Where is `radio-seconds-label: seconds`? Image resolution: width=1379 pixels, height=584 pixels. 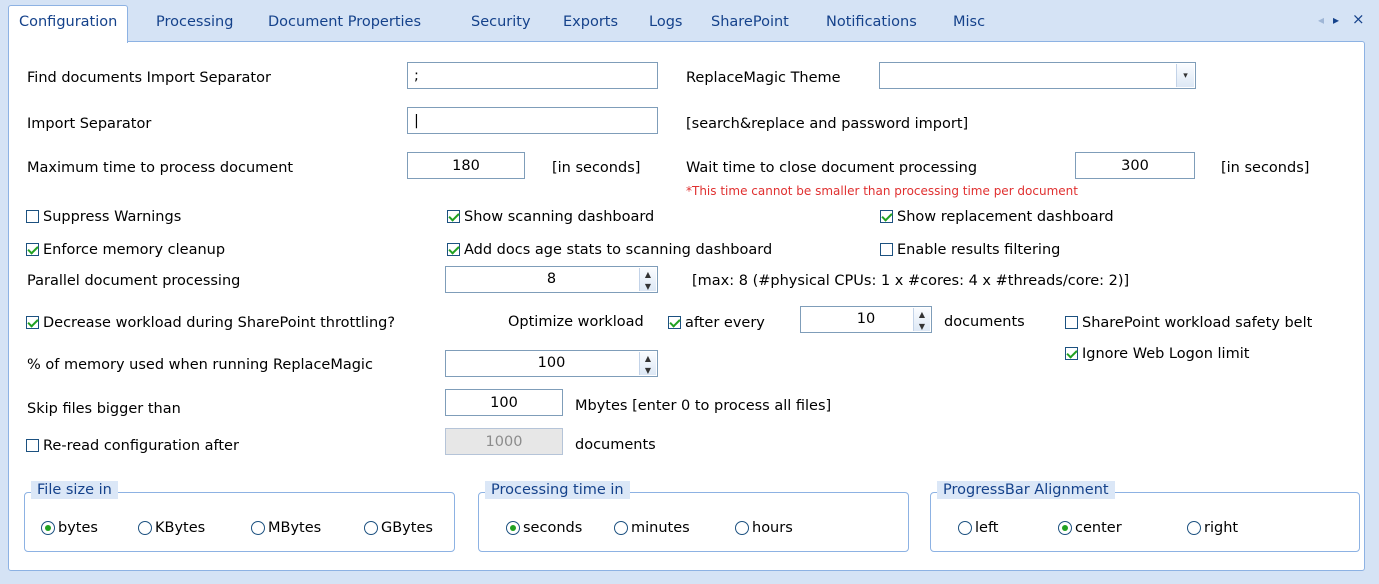 radio-seconds-label: seconds is located at coordinates (553, 528).